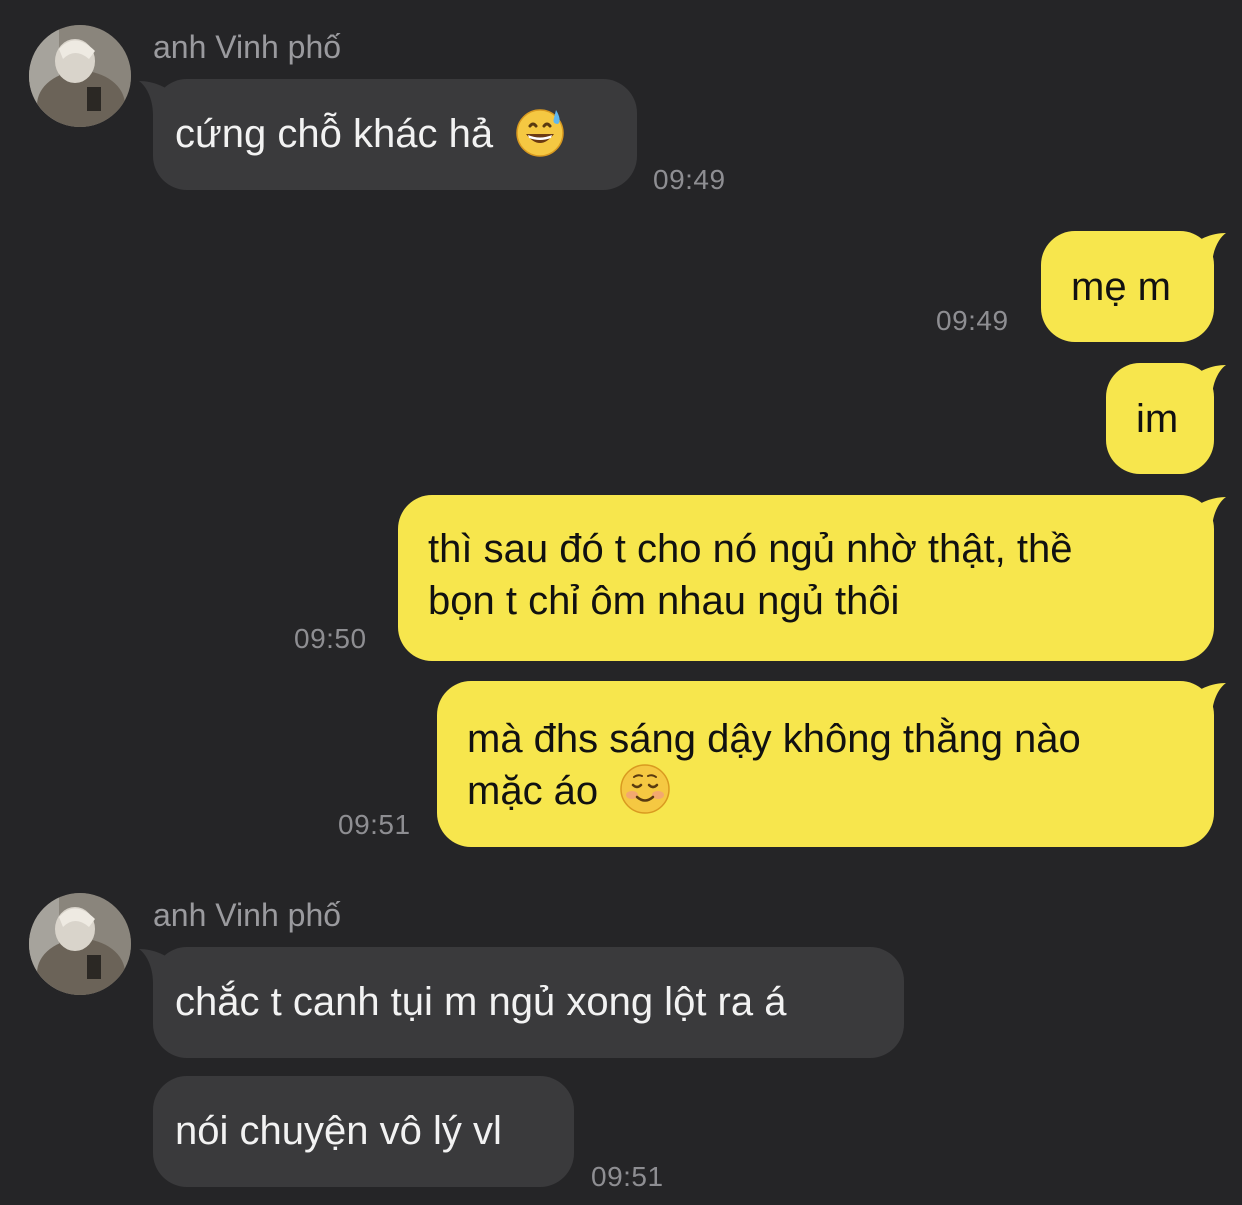 Image resolution: width=1242 pixels, height=1205 pixels. I want to click on message-text-line: thì sau đó t cho nó ngủ nhờ thật, thề, so click(750, 549).